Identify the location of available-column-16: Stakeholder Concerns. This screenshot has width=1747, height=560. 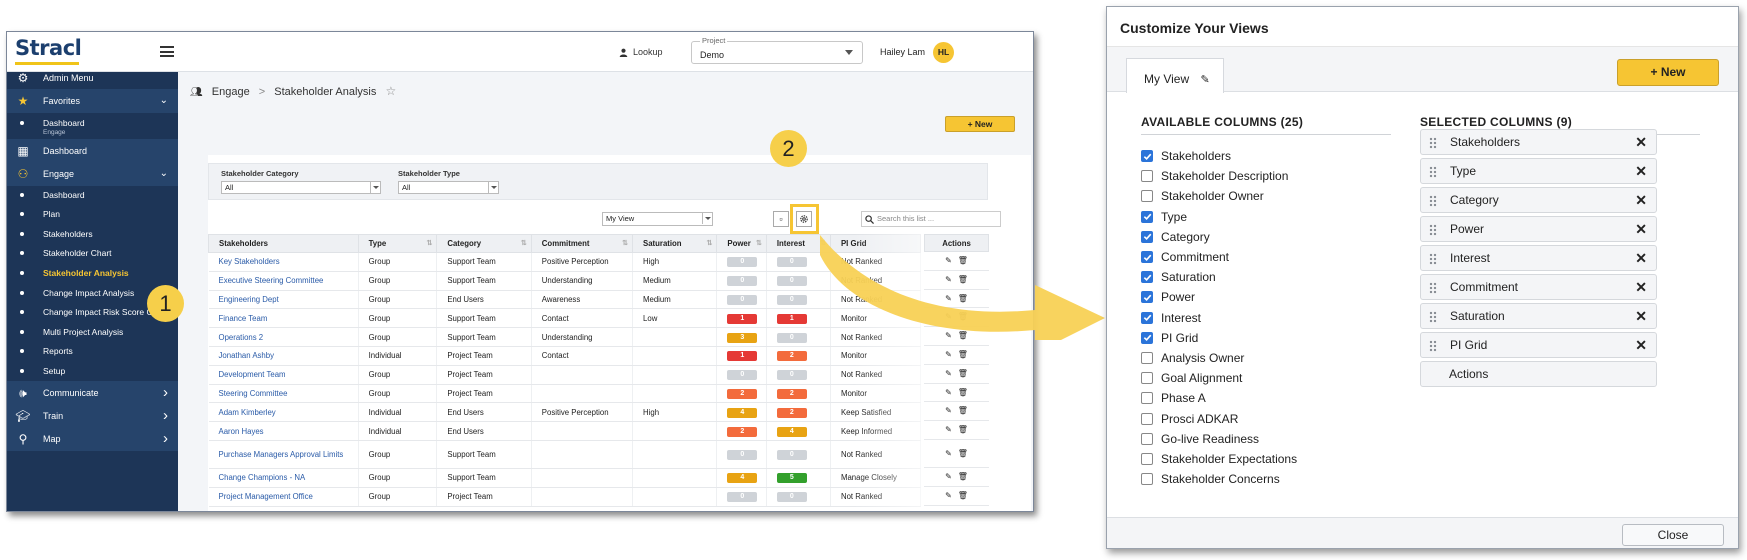
(1210, 479).